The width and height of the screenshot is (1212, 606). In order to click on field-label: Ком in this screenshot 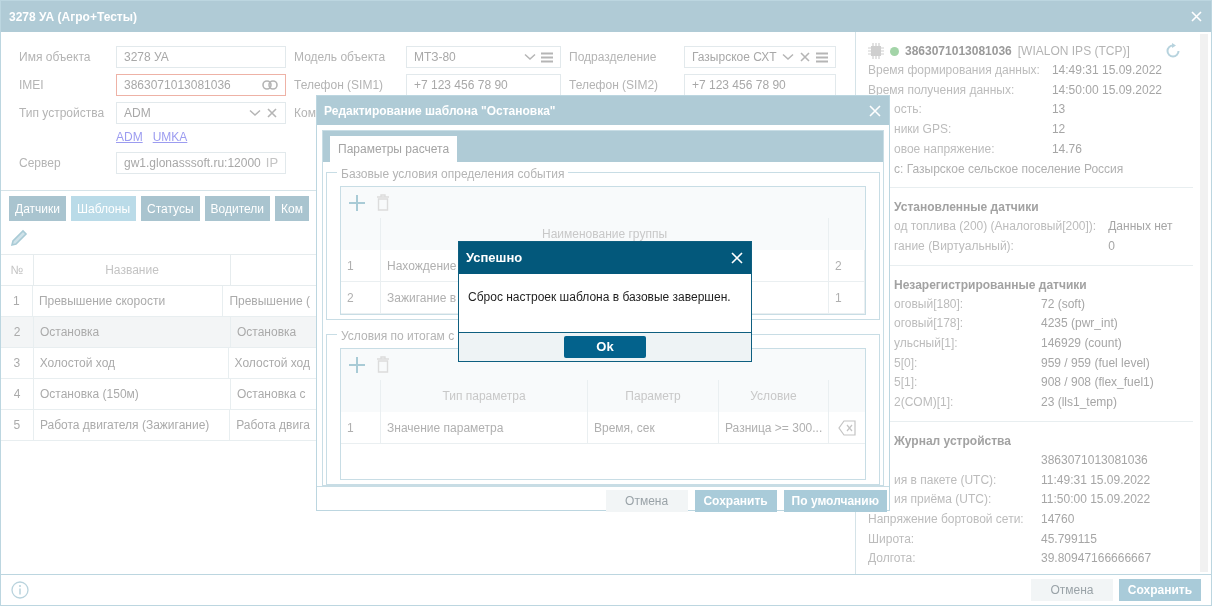, I will do `click(305, 113)`.